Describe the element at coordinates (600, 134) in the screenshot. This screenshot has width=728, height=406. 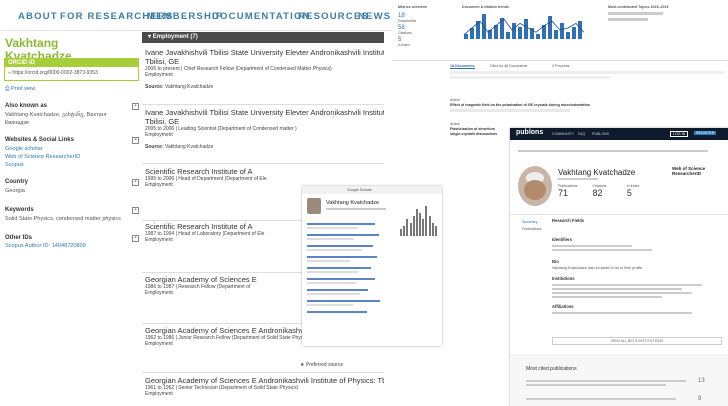
I see `menu-publons: PUBLONS` at that location.